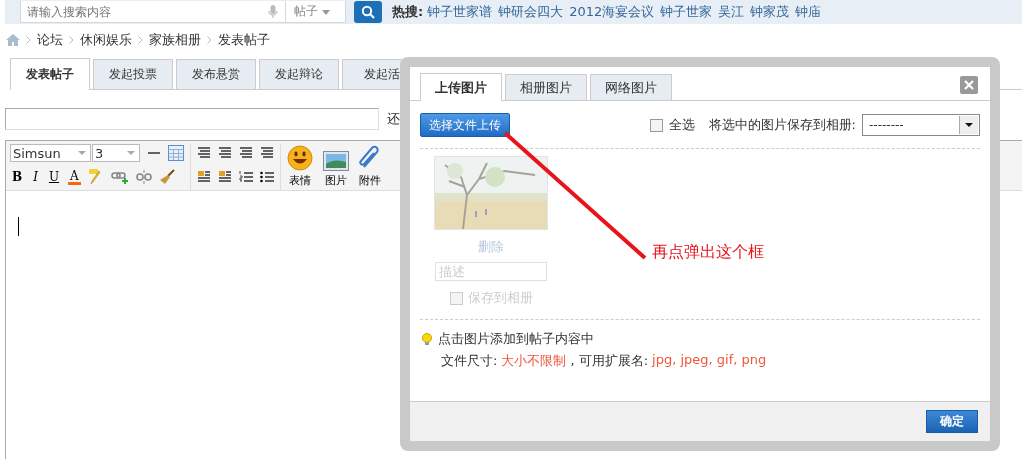  I want to click on extension-label: , 可用扩展名:, so click(609, 361).